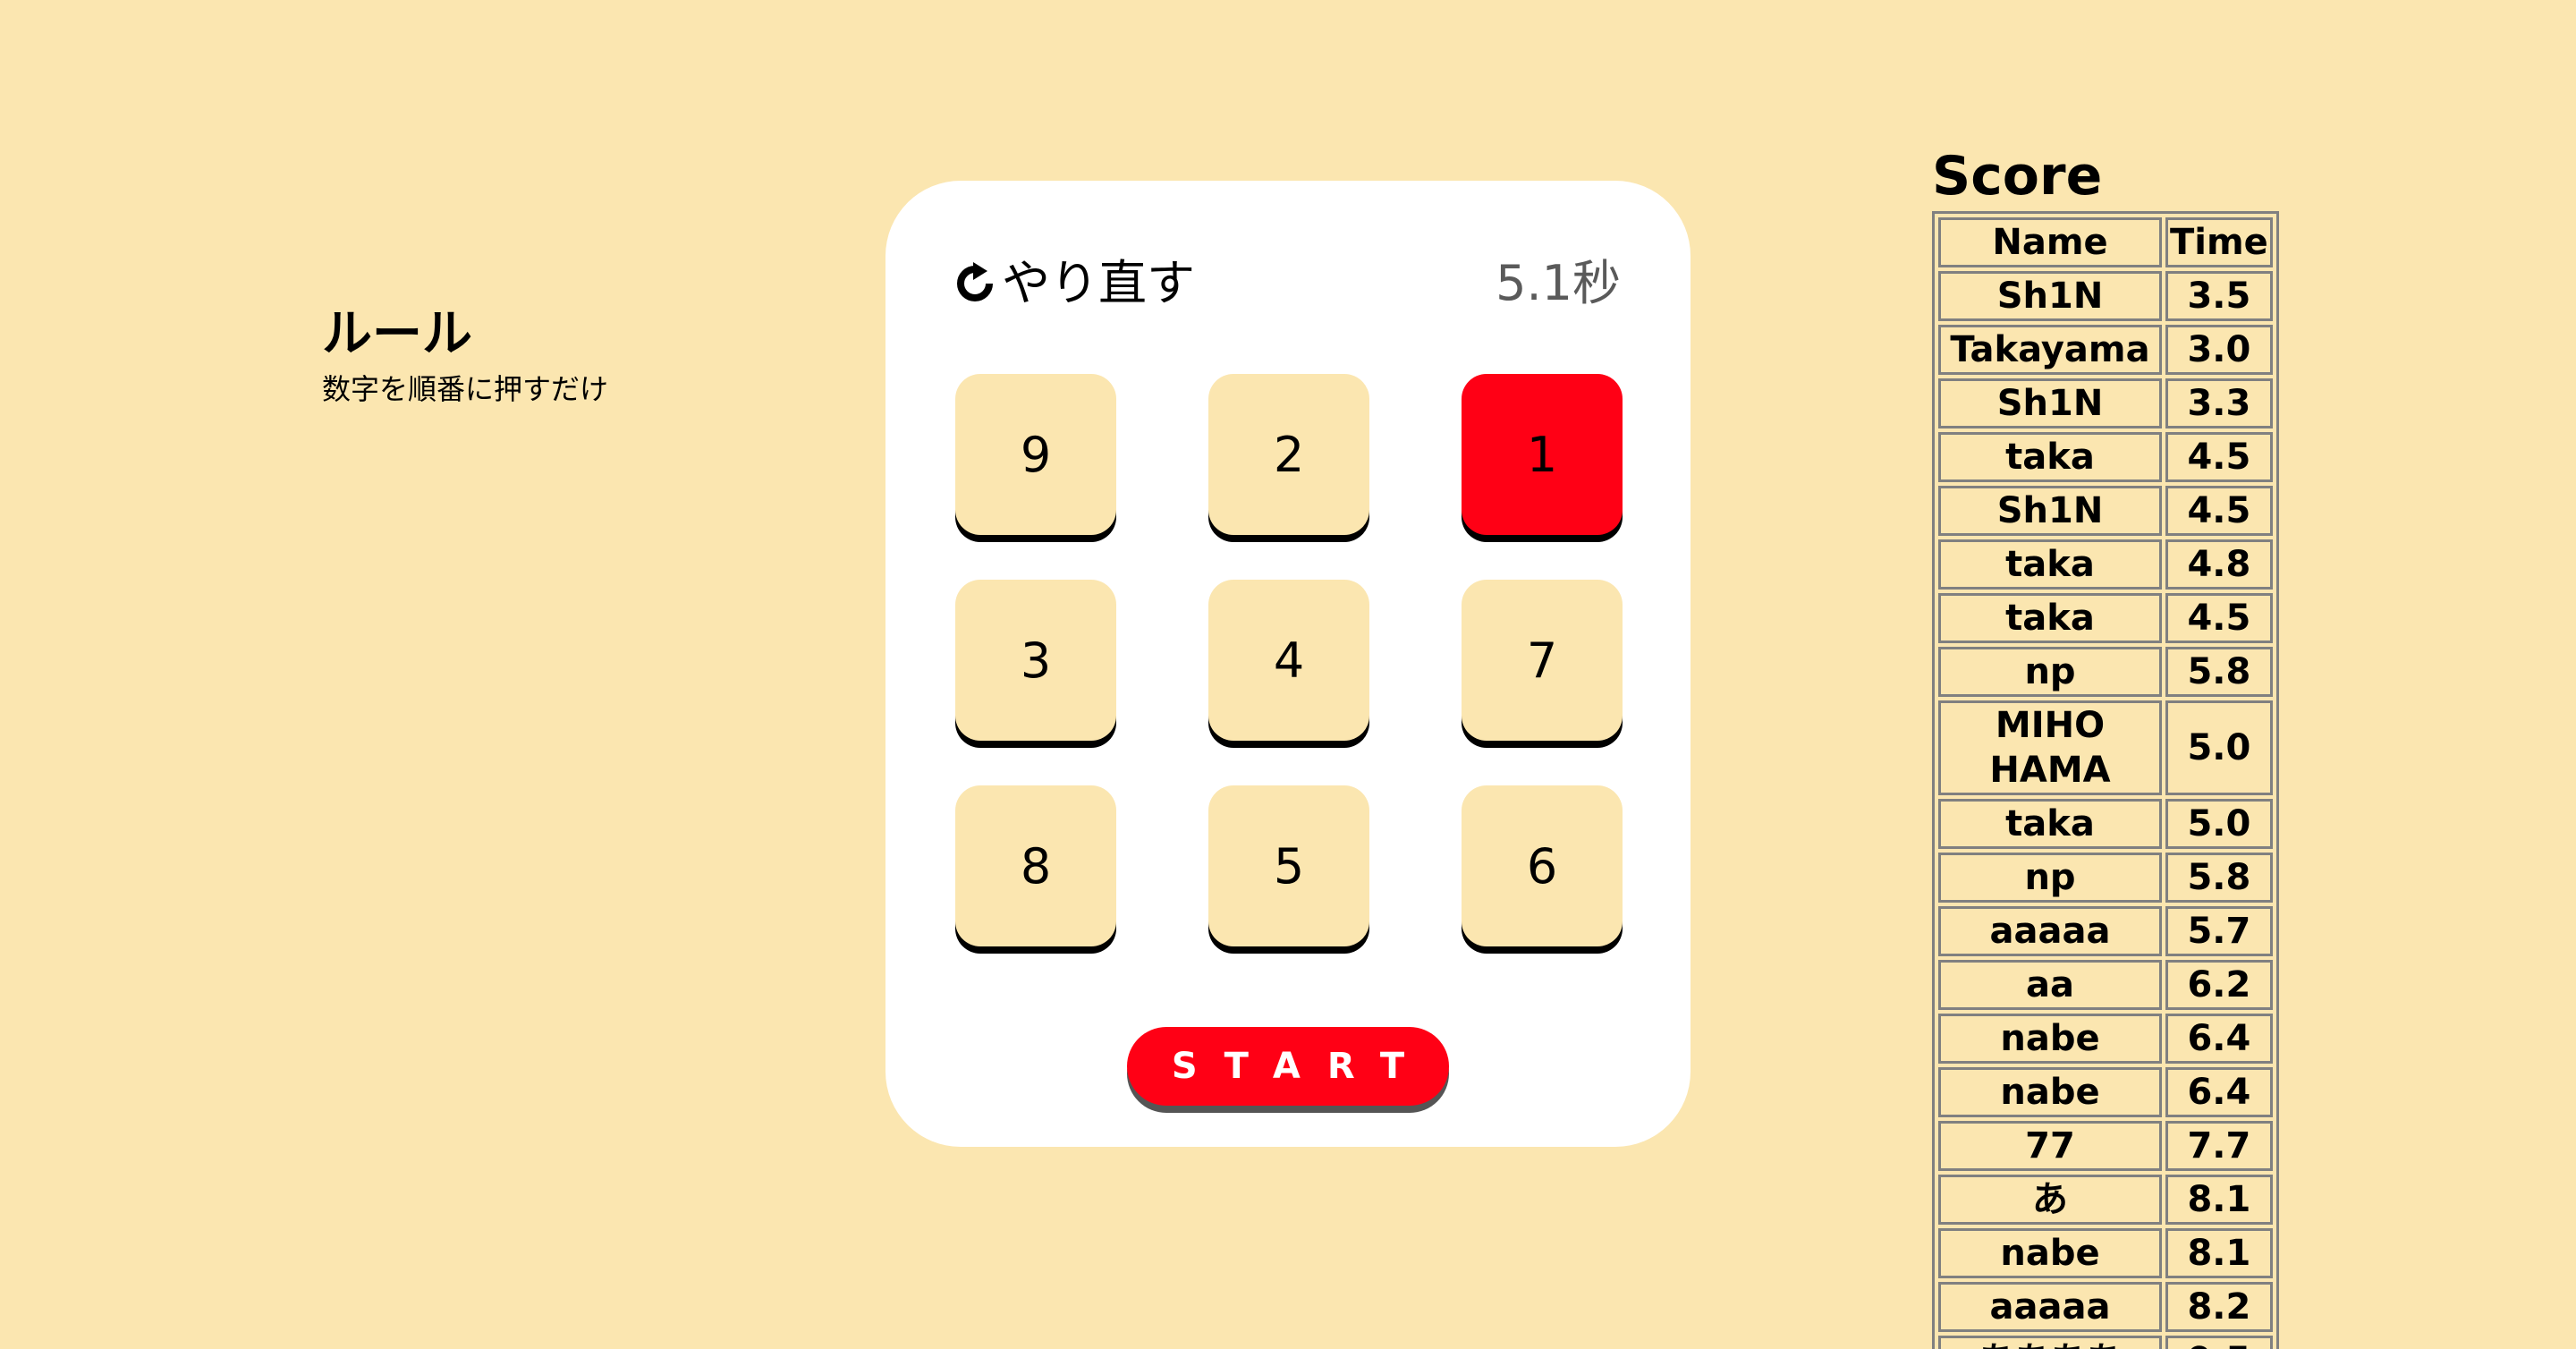 This screenshot has width=2576, height=1349. I want to click on score-row: taka 4.8, so click(2105, 564).